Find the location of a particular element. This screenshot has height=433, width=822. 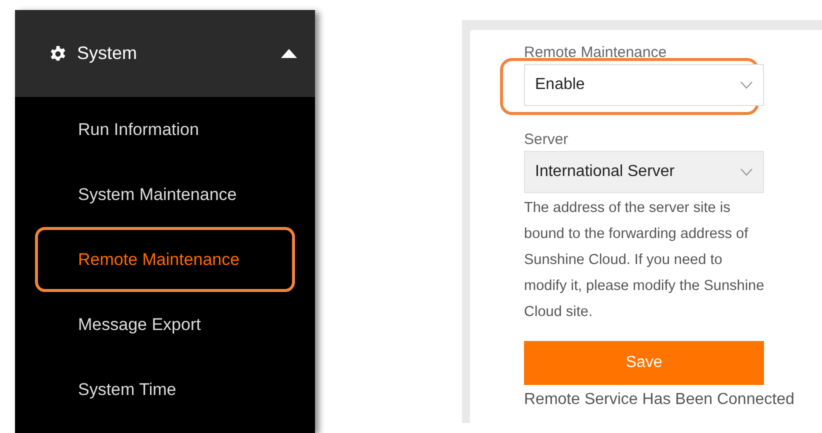

menu-item: Run Information is located at coordinates (165, 129).